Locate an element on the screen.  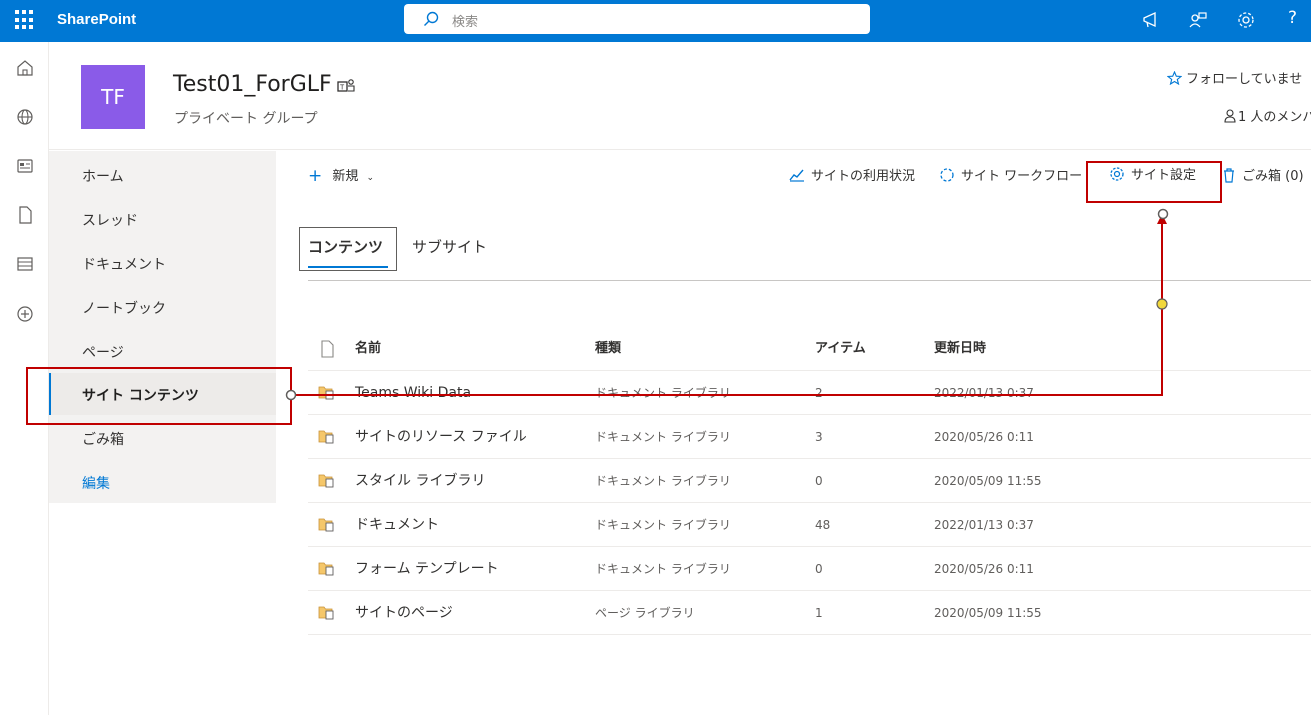
members-button: 1 人のメンバ is located at coordinates (1267, 115).